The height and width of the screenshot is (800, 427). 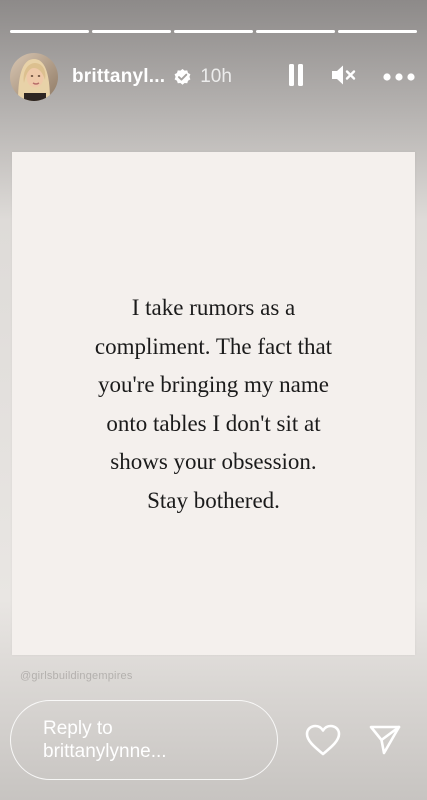 I want to click on verified-badge-icon, so click(x=182, y=77).